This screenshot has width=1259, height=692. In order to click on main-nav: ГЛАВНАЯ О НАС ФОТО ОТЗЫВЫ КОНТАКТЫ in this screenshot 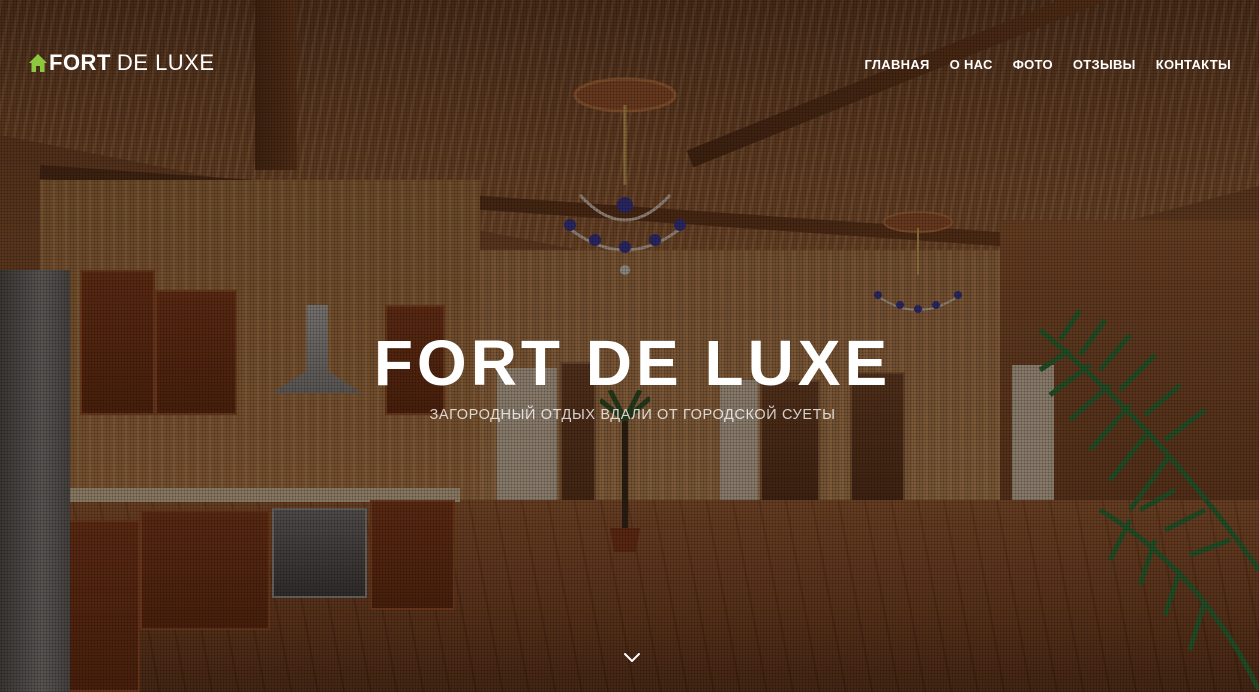, I will do `click(1047, 64)`.